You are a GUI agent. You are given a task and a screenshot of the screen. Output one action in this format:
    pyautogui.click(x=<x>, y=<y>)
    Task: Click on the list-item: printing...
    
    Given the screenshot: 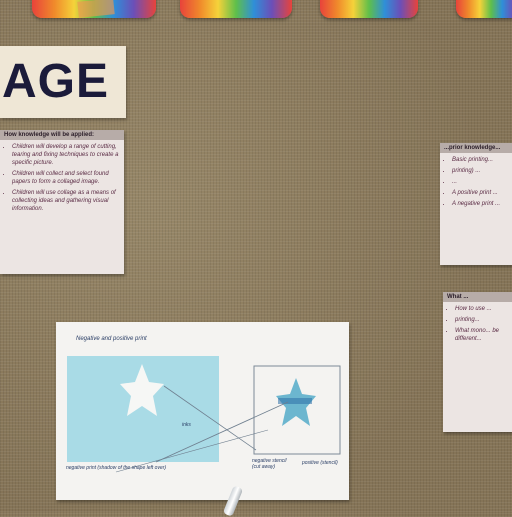 What is the action you would take?
    pyautogui.click(x=483, y=320)
    